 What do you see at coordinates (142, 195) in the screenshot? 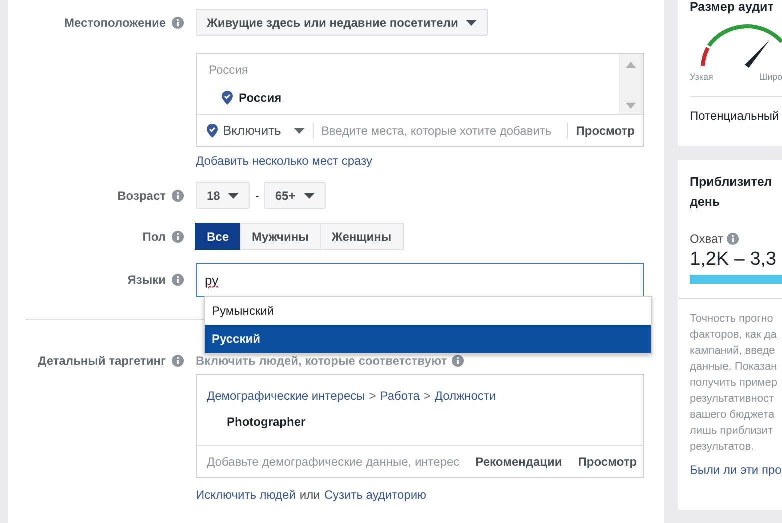
I see `field-label: Возраст` at bounding box center [142, 195].